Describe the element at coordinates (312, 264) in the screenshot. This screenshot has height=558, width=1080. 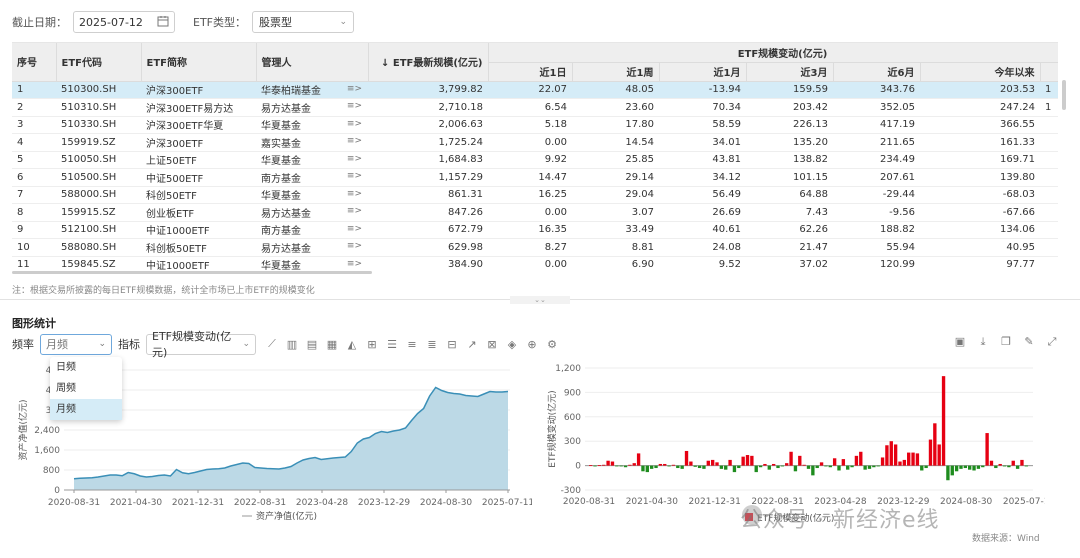
I see `cell-manager: 华夏基金 ≡>` at that location.